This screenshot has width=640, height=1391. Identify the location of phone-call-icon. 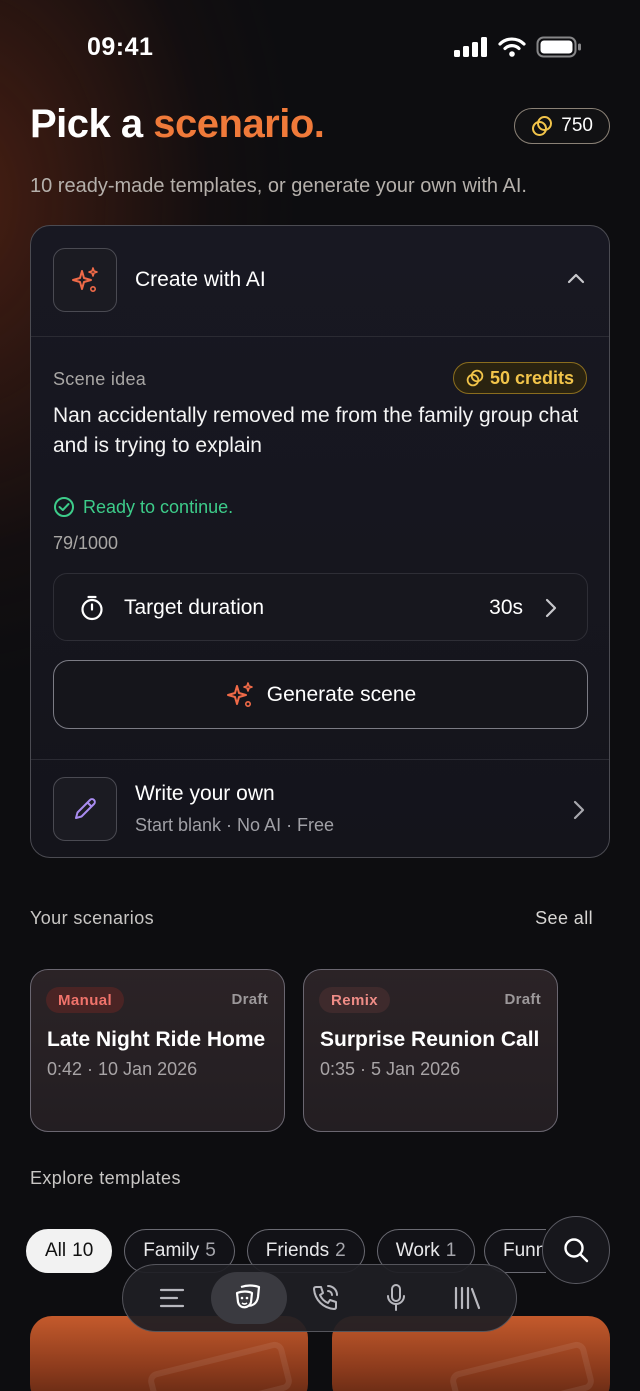
(326, 1297).